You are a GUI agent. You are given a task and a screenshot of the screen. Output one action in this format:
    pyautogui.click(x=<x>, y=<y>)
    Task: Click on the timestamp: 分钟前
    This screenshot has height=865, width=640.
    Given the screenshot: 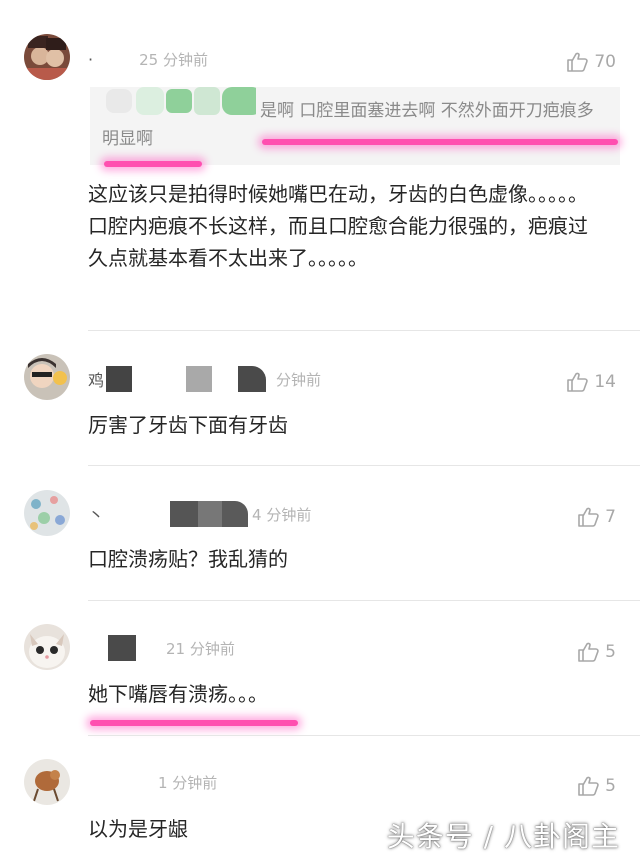 What is the action you would take?
    pyautogui.click(x=299, y=379)
    